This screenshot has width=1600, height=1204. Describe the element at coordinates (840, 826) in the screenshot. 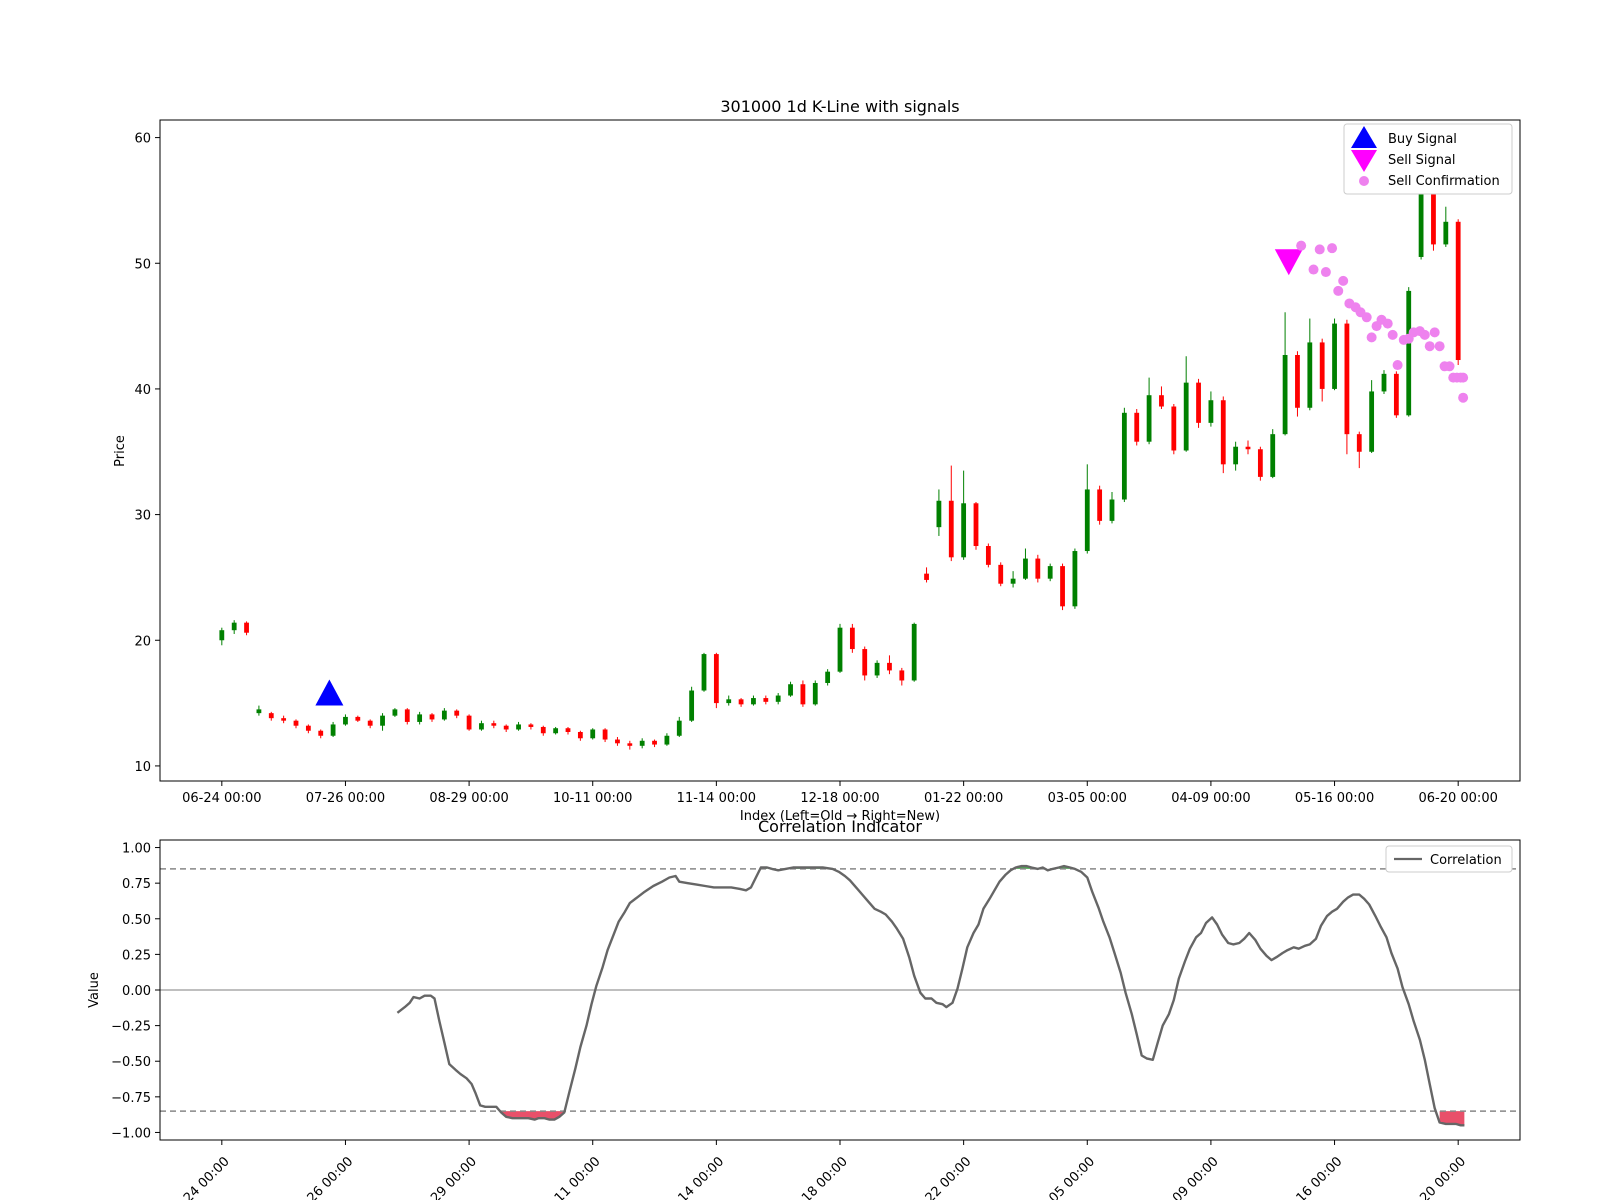

I see `correlation-title: Correlation Indicator` at that location.